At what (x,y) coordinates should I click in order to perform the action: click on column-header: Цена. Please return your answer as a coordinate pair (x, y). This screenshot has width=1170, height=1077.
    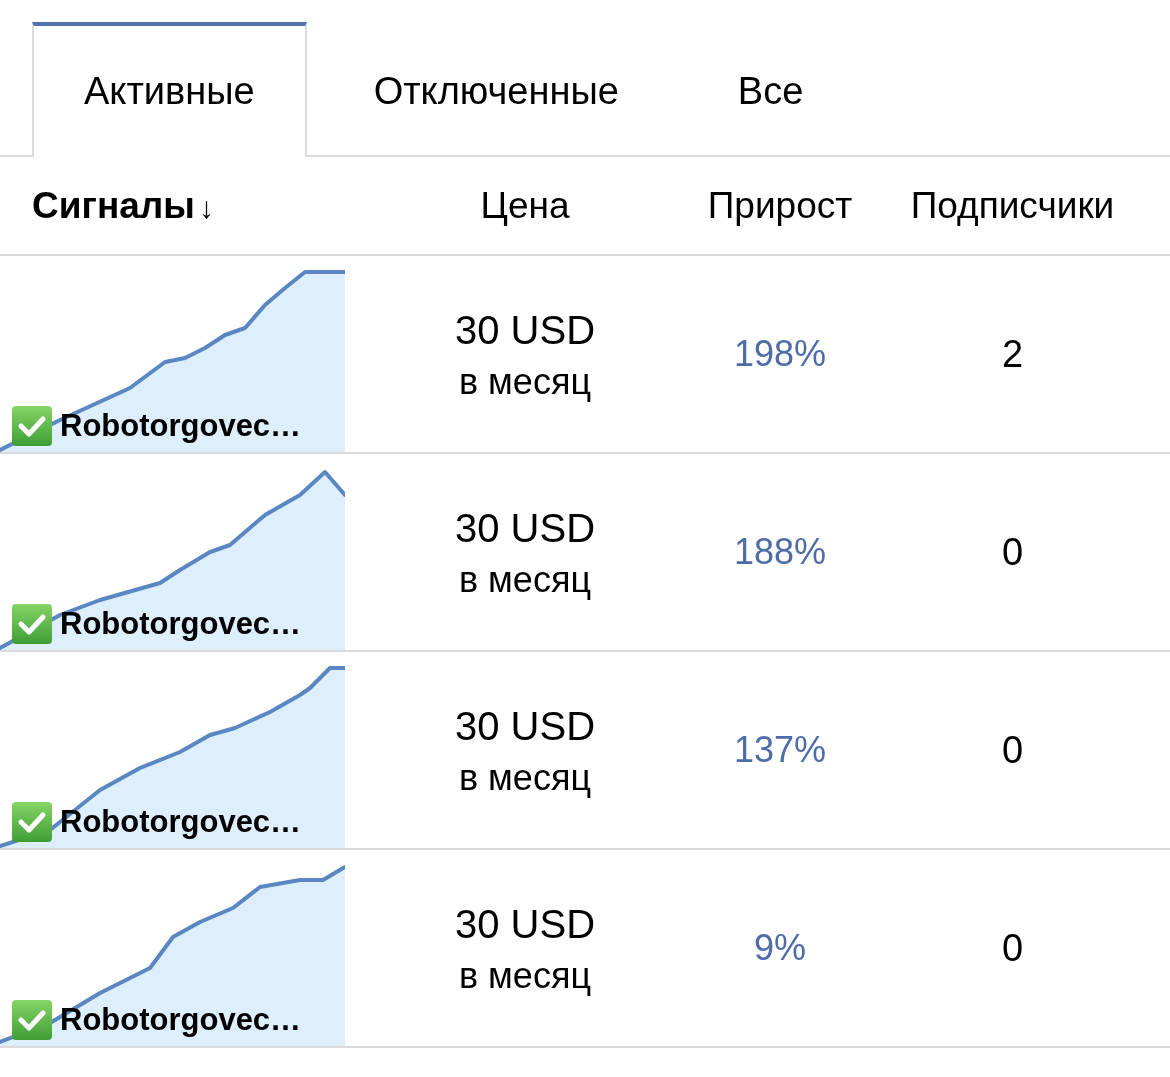
    Looking at the image, I should click on (525, 205).